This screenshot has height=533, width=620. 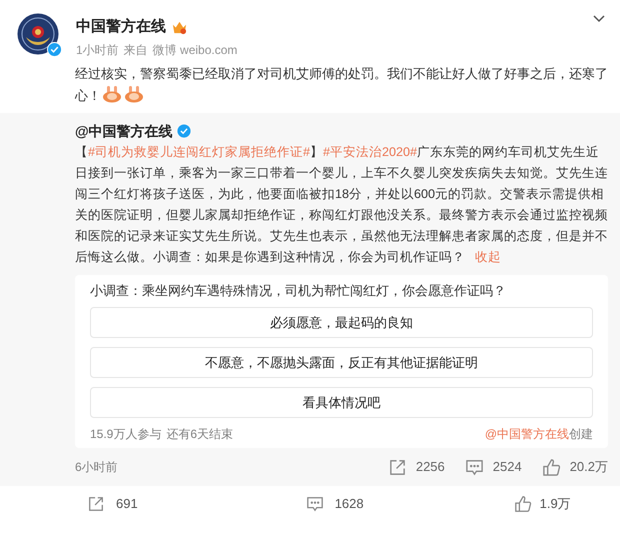 I want to click on repost-count: 2256, so click(x=430, y=467).